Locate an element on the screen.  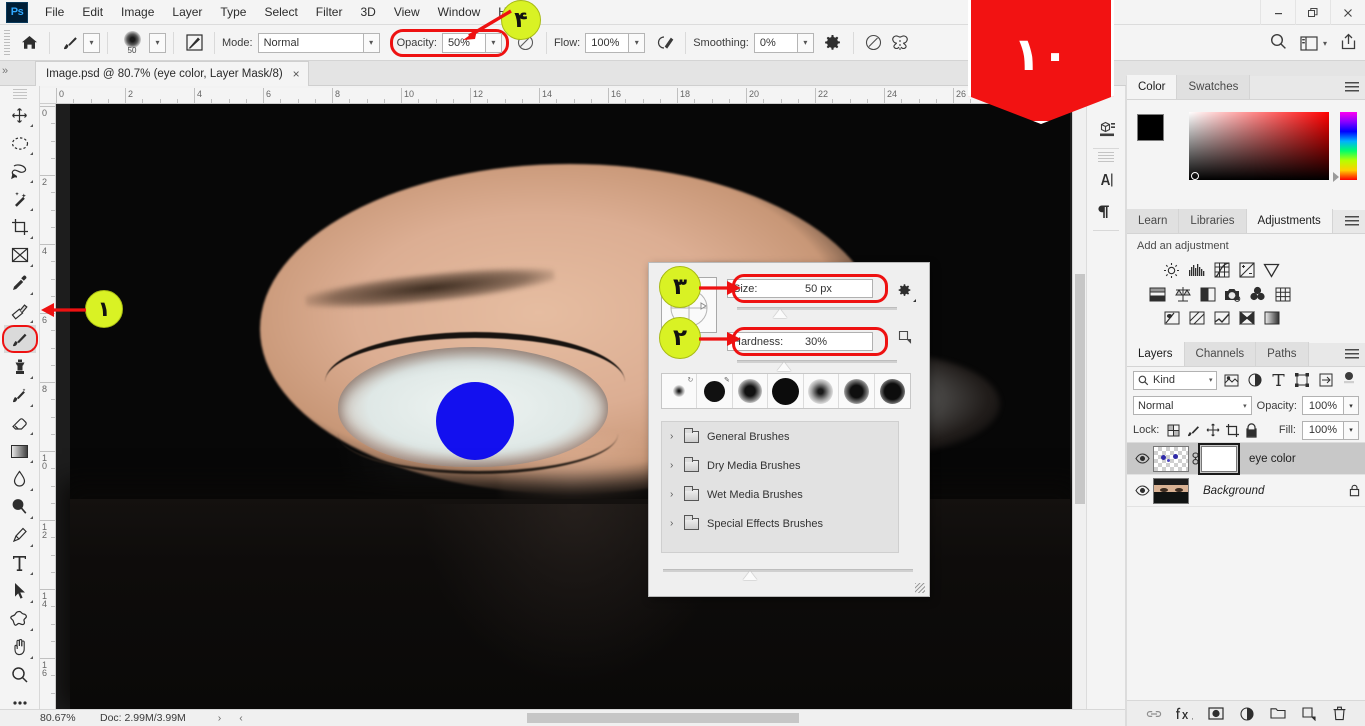
smoothing-value: 0% is located at coordinates (775, 42).